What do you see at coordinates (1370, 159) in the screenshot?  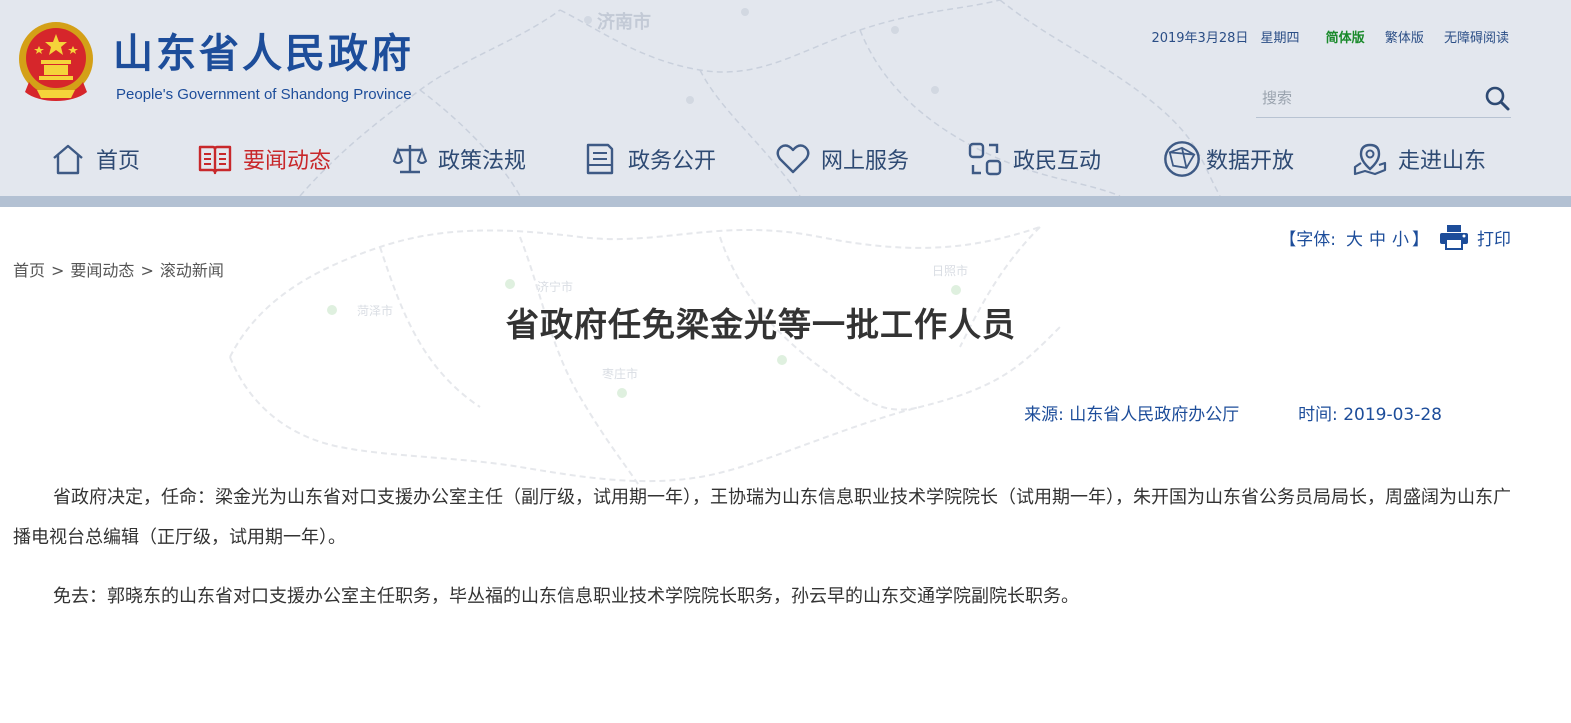 I see `map-pin-icon` at bounding box center [1370, 159].